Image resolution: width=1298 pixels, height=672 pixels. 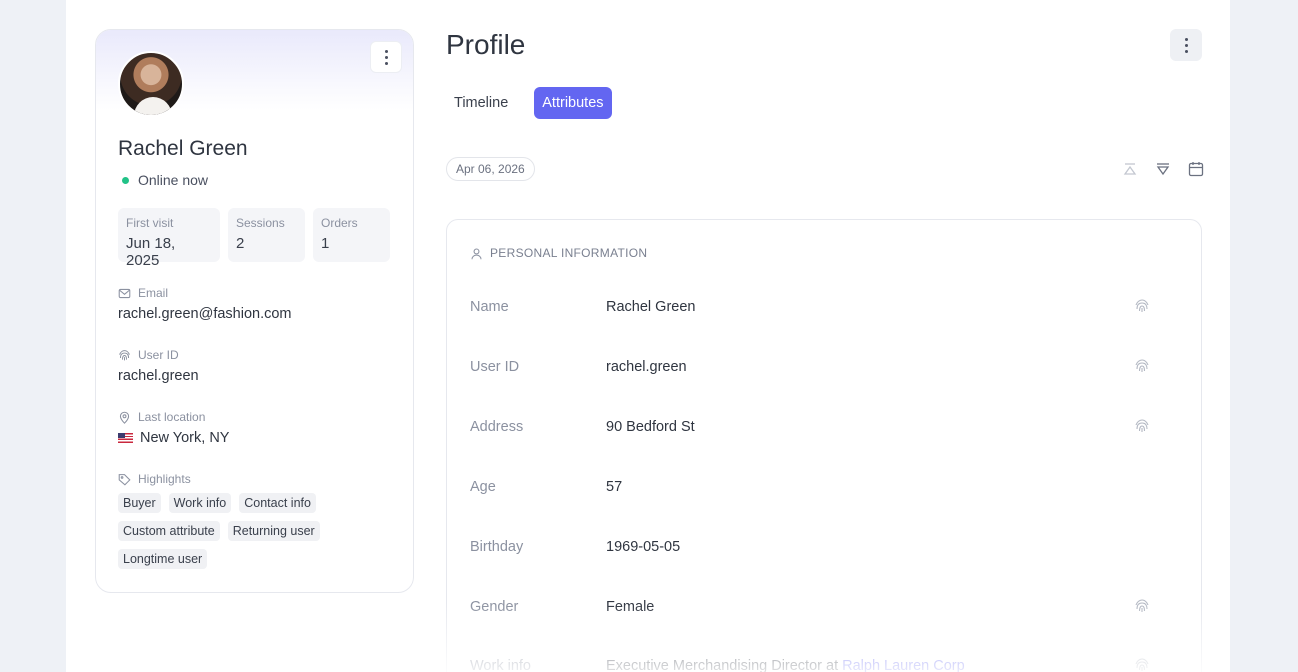 I want to click on email-field: Email rachel.green@fashion.com, so click(x=205, y=304).